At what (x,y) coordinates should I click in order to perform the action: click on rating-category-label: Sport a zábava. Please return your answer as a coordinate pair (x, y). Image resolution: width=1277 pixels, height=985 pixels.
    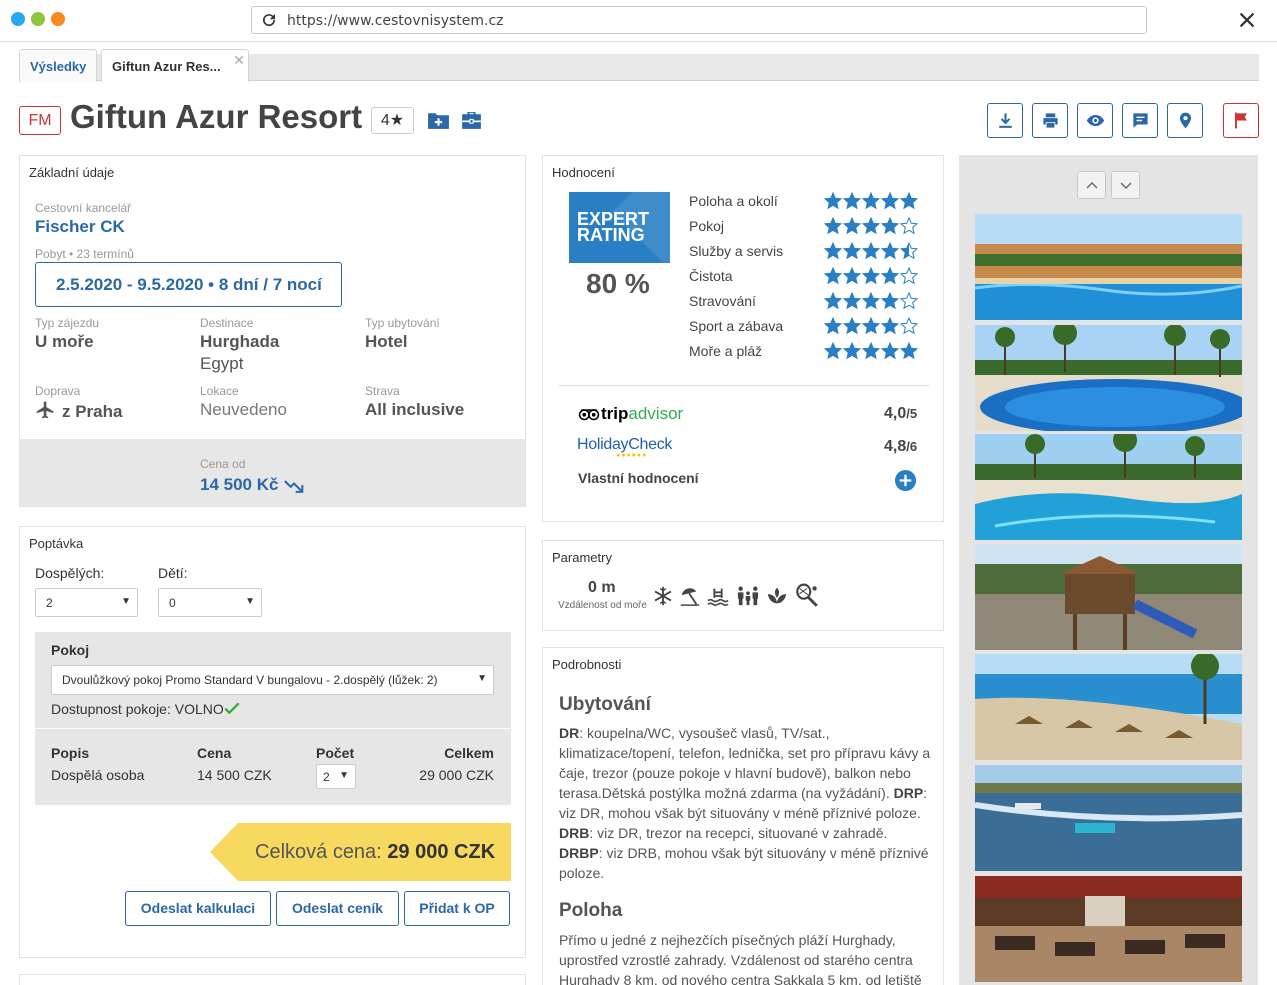
    Looking at the image, I should click on (736, 326).